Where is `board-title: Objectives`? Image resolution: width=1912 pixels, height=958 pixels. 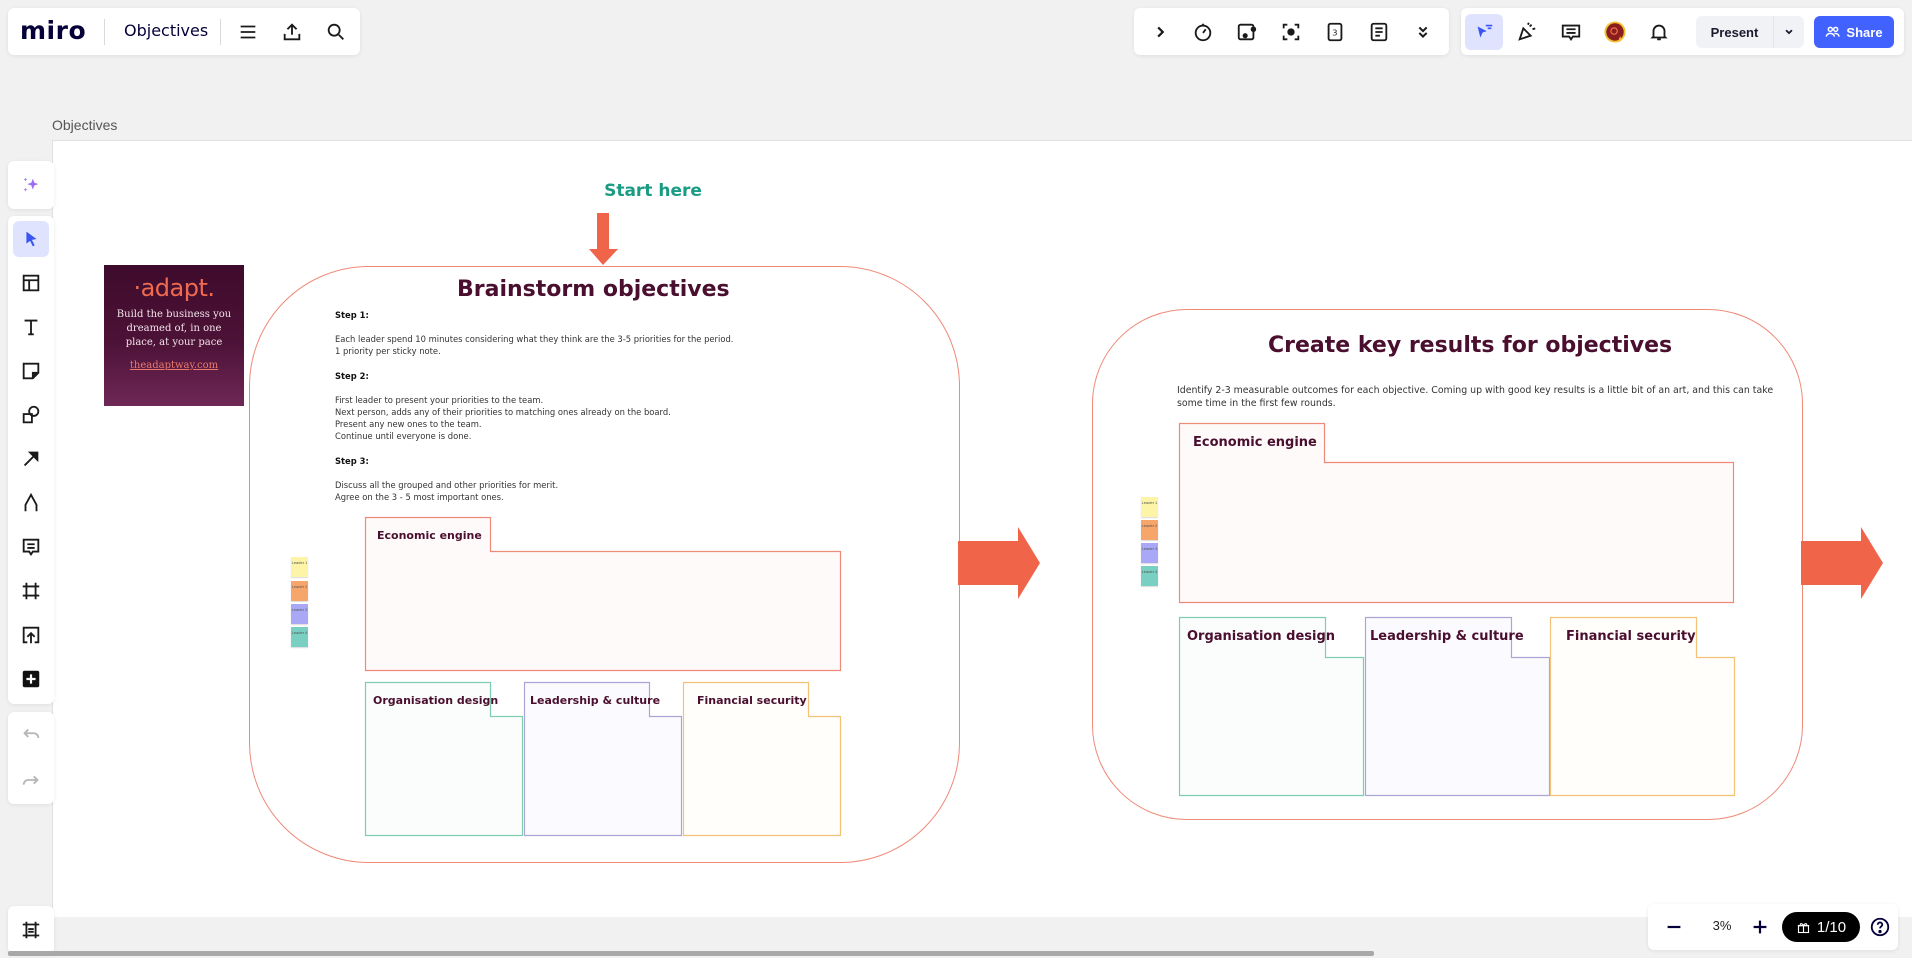 board-title: Objectives is located at coordinates (166, 30).